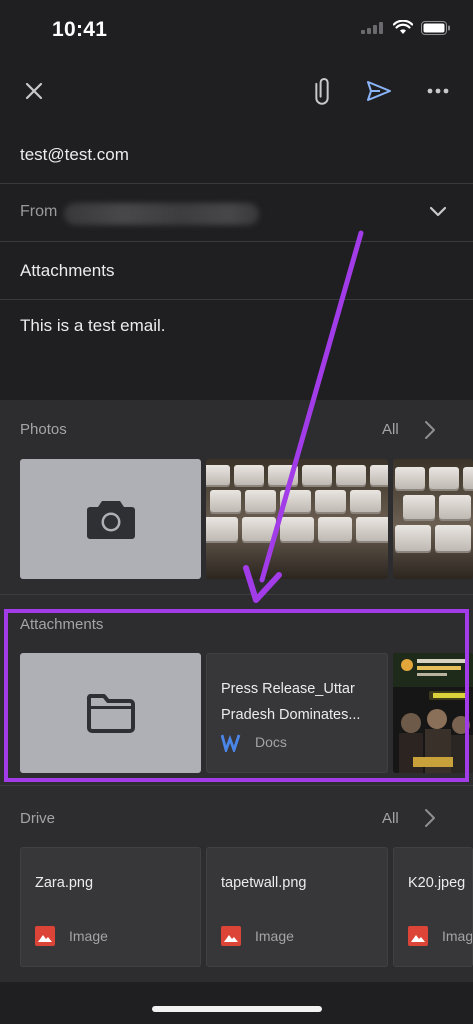  I want to click on bottom-safe-area, so click(236, 1003).